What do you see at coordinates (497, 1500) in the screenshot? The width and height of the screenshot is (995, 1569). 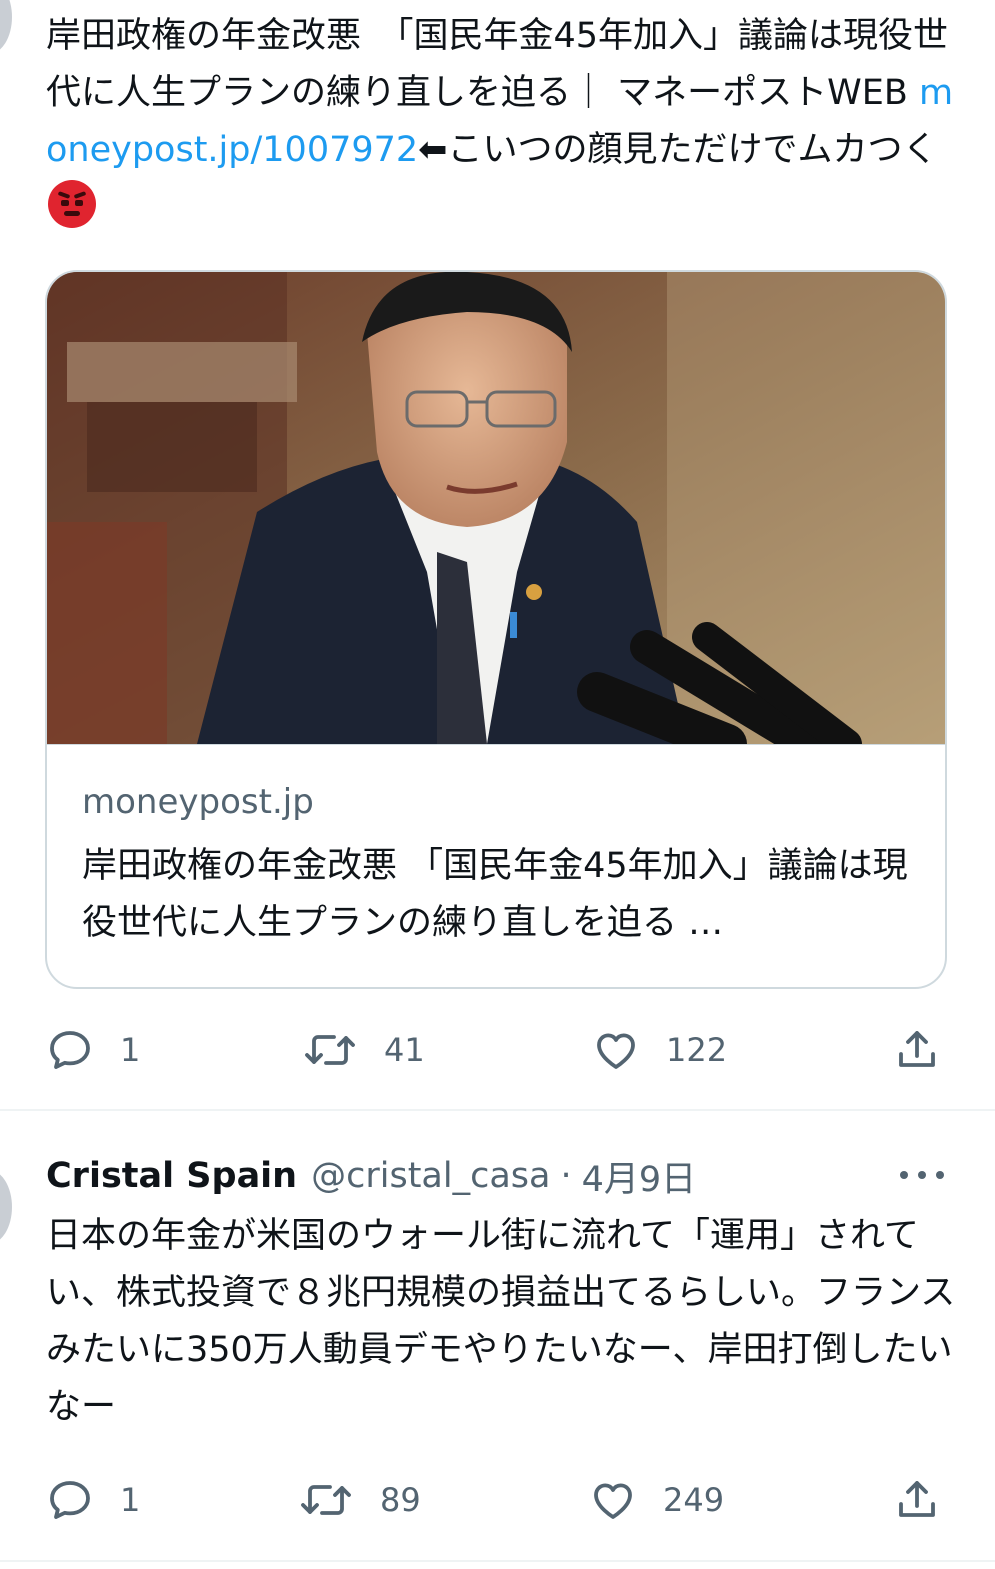 I see `tweet-actions: 1 89 249` at bounding box center [497, 1500].